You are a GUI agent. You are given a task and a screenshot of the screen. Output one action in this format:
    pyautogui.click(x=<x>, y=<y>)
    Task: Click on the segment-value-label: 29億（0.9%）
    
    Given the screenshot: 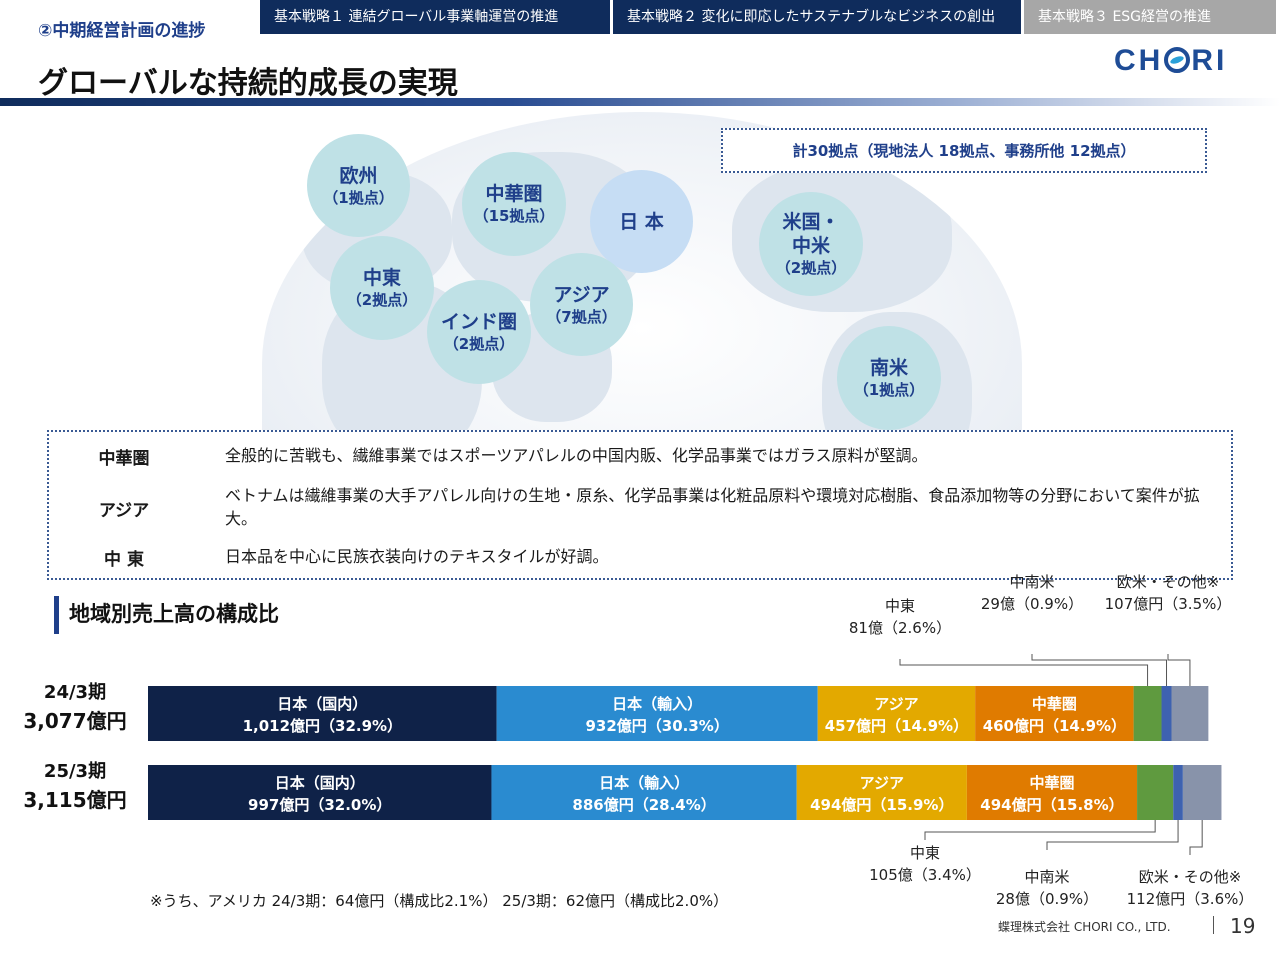 What is the action you would take?
    pyautogui.click(x=1032, y=604)
    